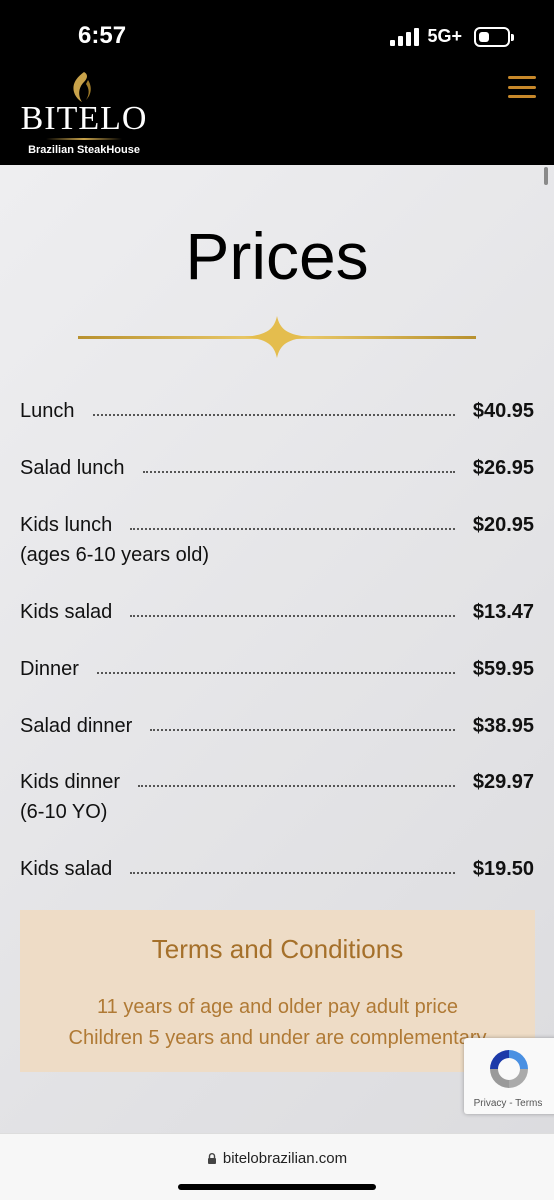 Image resolution: width=554 pixels, height=1200 pixels. Describe the element at coordinates (277, 1187) in the screenshot. I see `home-indicator` at that location.